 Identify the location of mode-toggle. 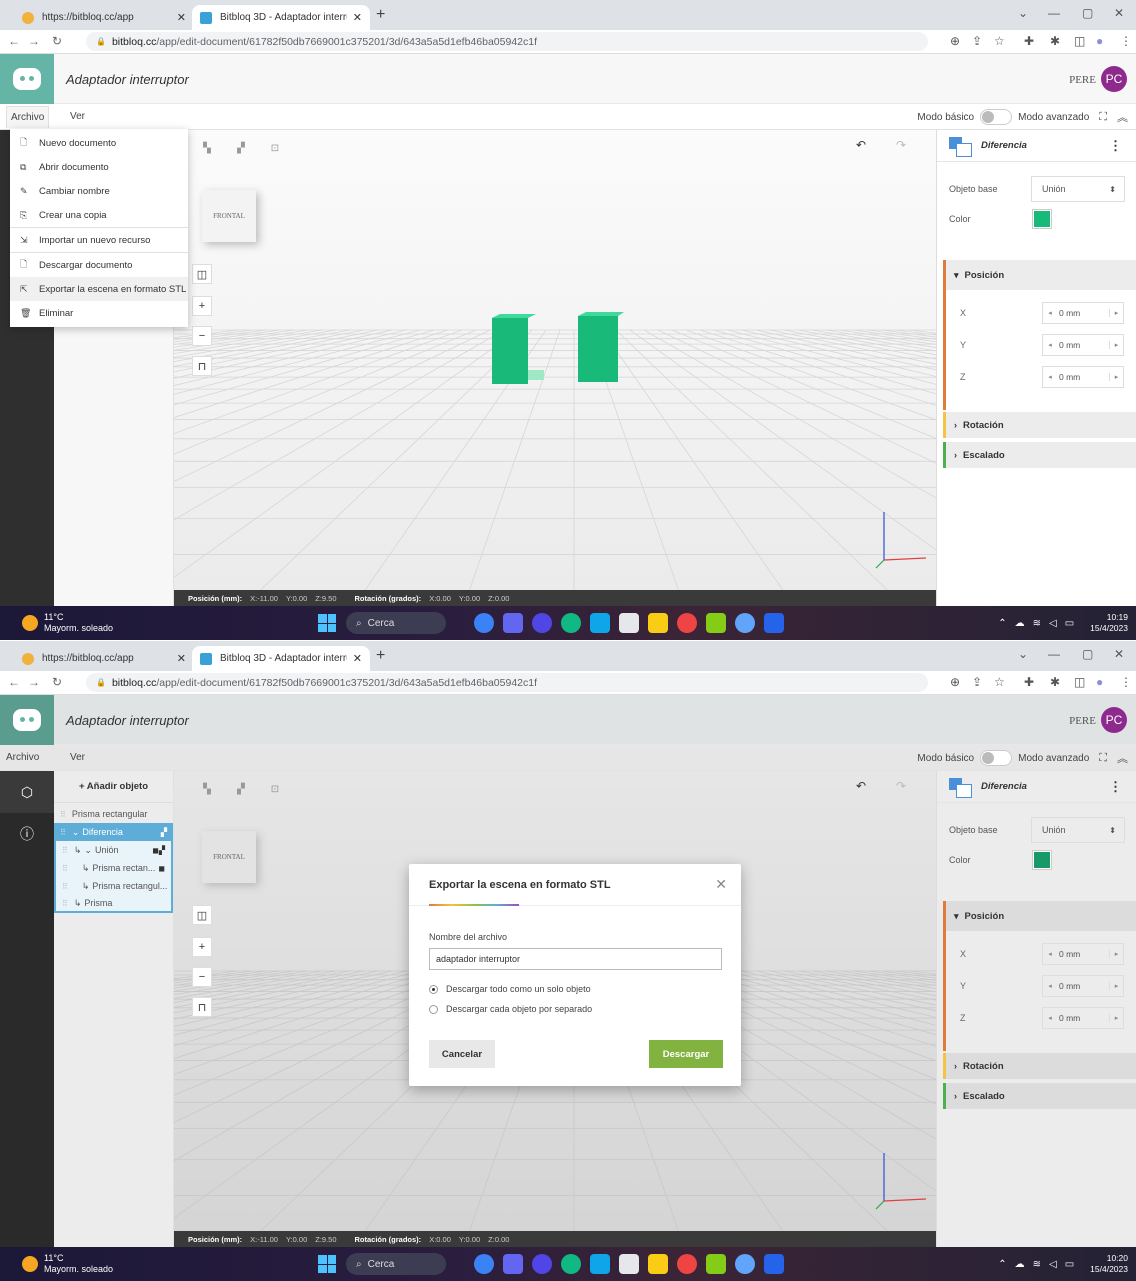
(996, 758).